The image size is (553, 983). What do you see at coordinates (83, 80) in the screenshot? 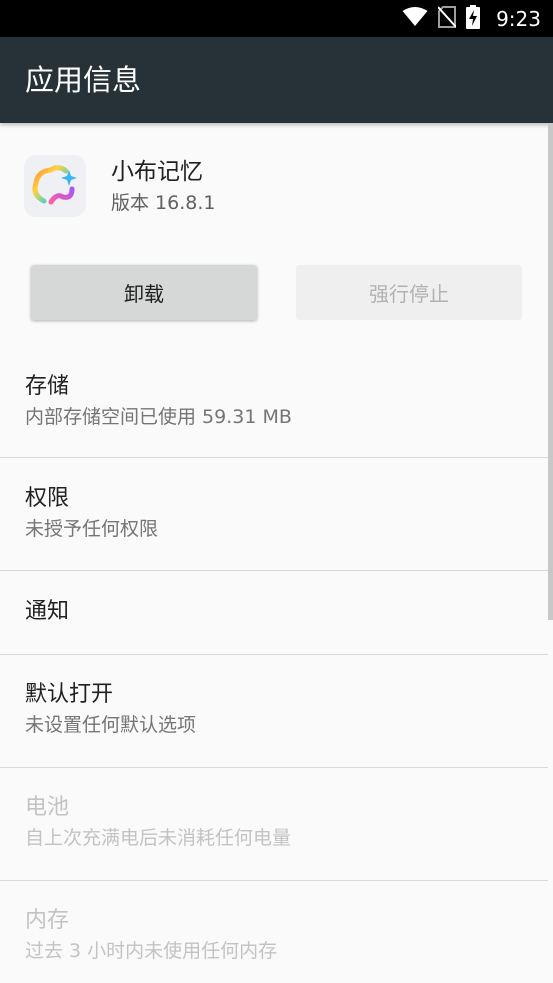
I see `page-title: 应用信息` at bounding box center [83, 80].